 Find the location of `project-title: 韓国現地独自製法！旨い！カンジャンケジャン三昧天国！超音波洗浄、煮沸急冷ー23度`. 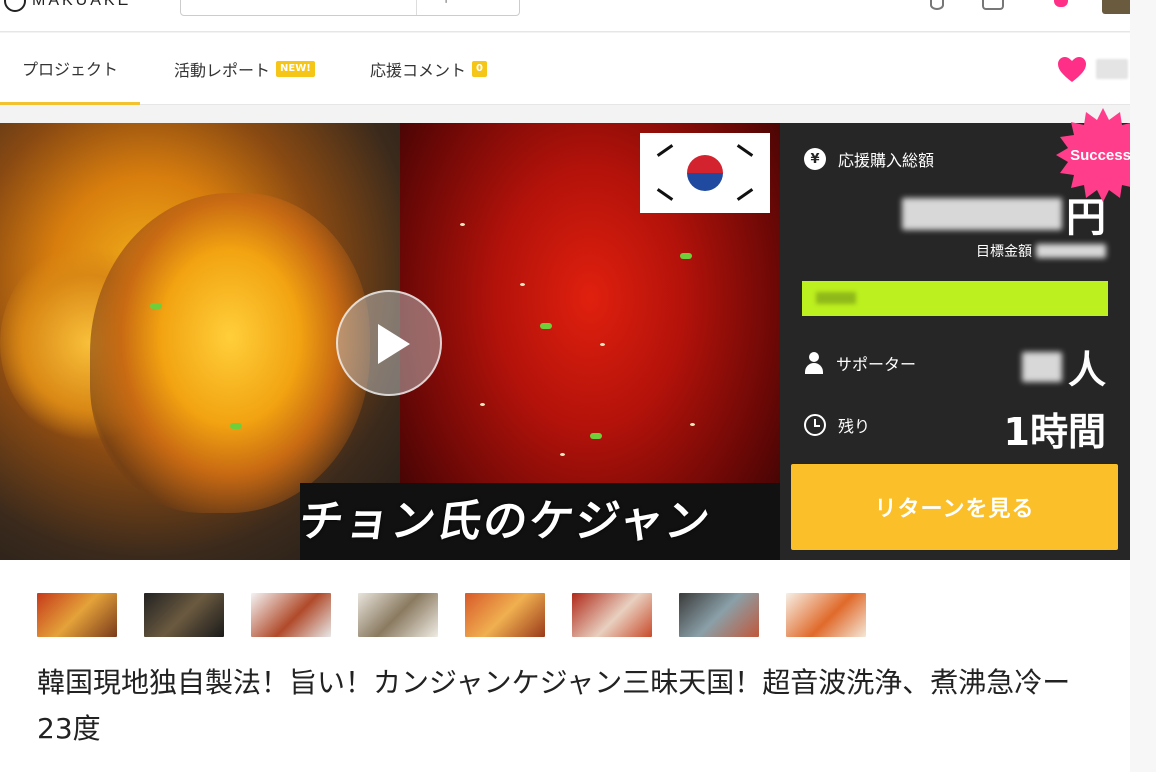

project-title: 韓国現地独自製法！旨い！カンジャンケジャン三昧天国！超音波洗浄、煮沸急冷ー23度 is located at coordinates (554, 705).